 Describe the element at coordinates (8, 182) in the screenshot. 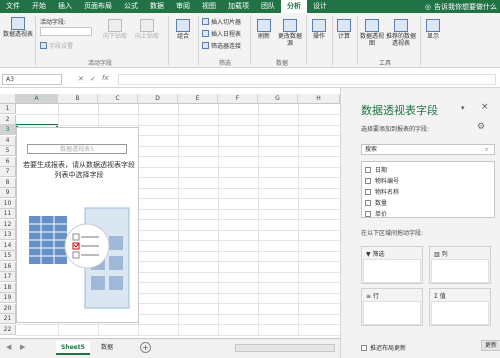

I see `row-header: 8` at that location.